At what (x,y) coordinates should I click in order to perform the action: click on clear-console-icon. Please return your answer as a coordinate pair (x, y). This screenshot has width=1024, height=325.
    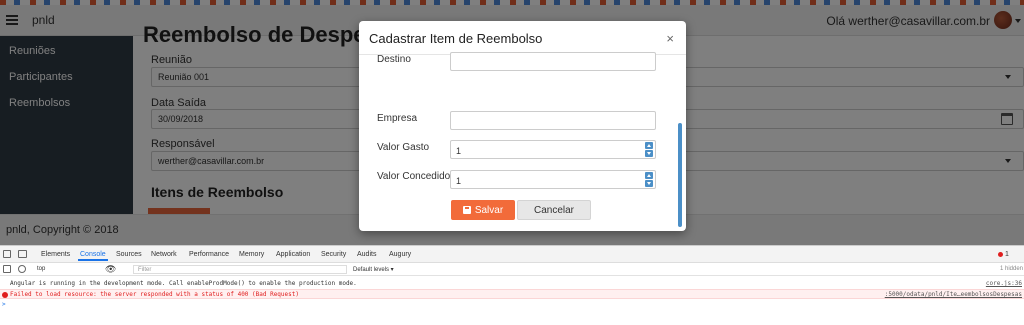
    Looking at the image, I should click on (22, 269).